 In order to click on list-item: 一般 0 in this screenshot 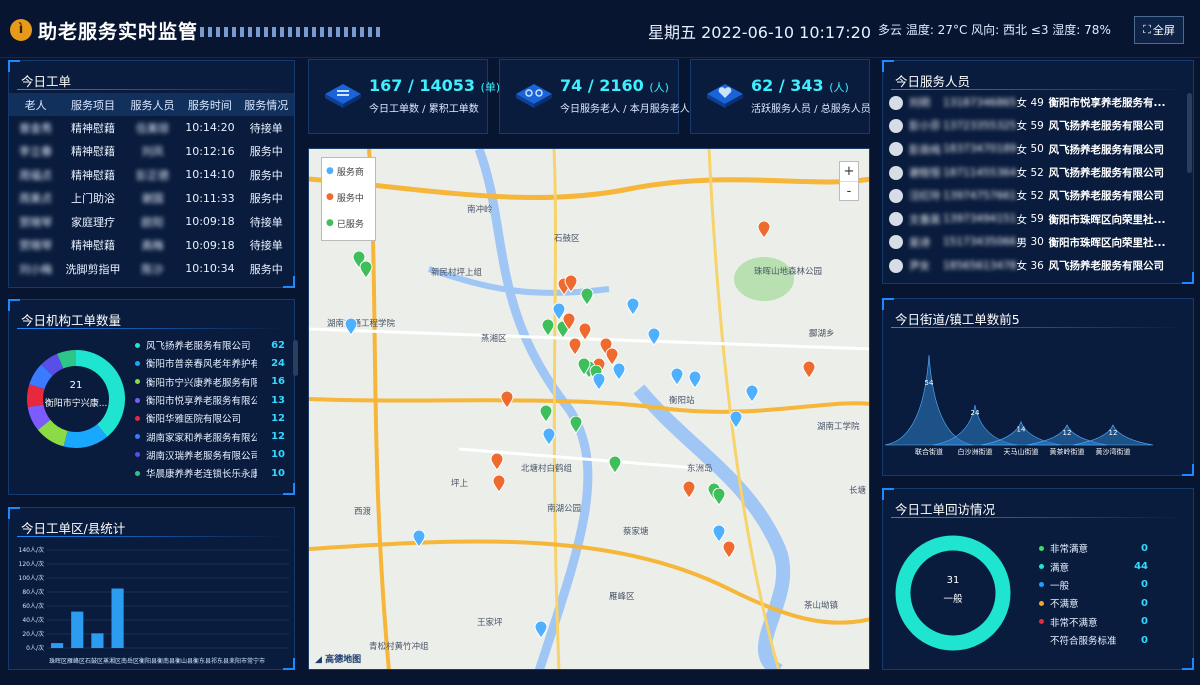, I will do `click(1093, 585)`.